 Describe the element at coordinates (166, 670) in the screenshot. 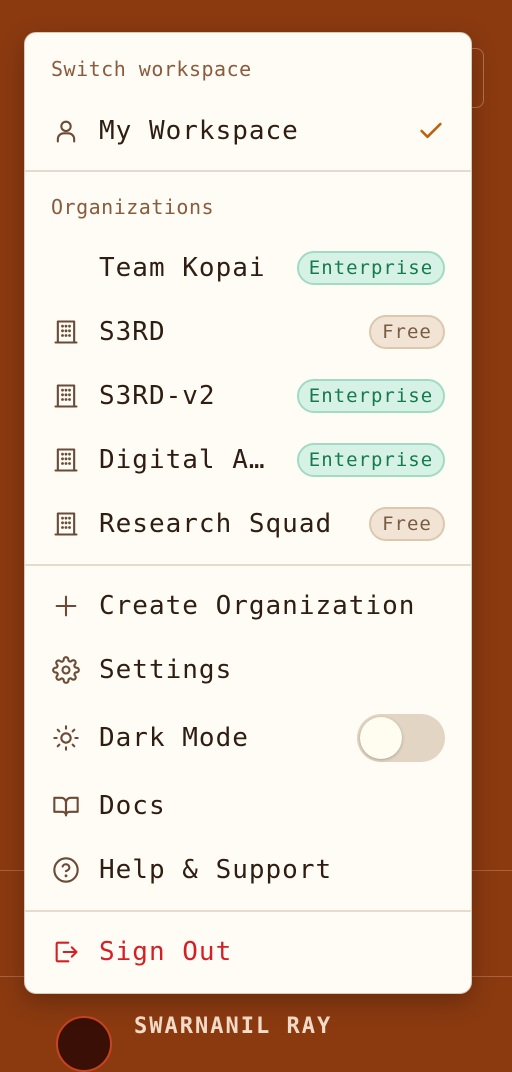

I see `settings-label: Settings` at that location.